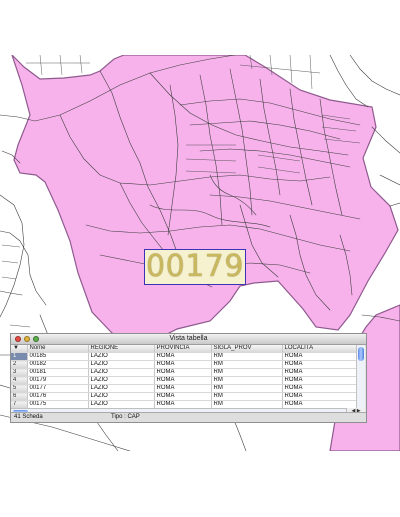 The height and width of the screenshot is (517, 400). What do you see at coordinates (19, 356) in the screenshot?
I see `row-number: 1` at bounding box center [19, 356].